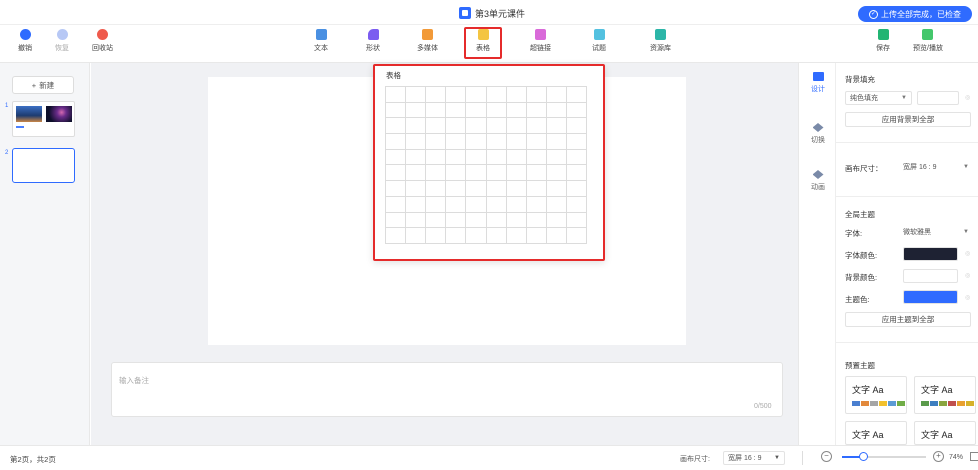 The height and width of the screenshot is (470, 978). What do you see at coordinates (908, 119) in the screenshot?
I see `apply-bg-to-all-button: 应用背景到全部` at bounding box center [908, 119].